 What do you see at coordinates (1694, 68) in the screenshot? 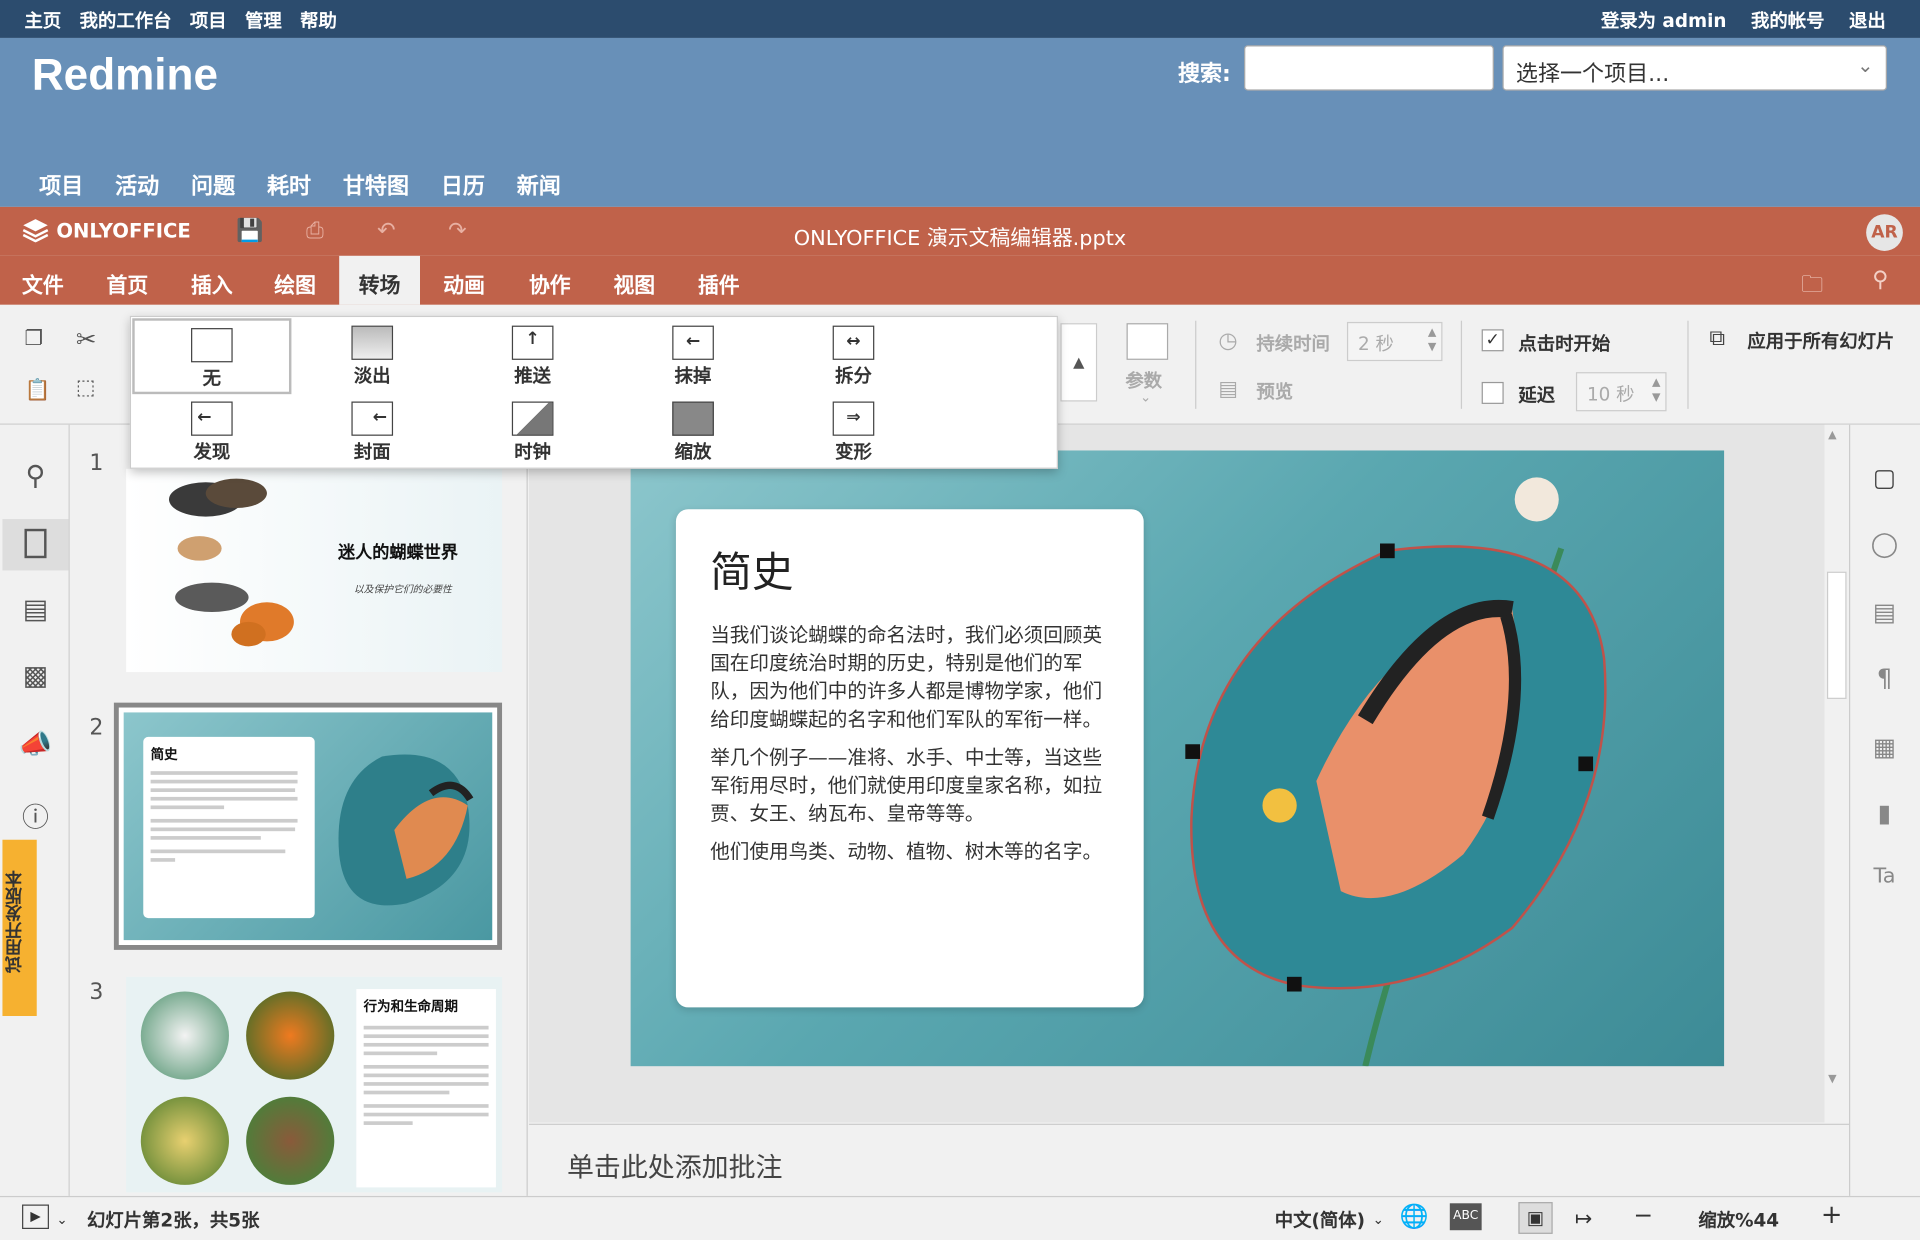
I see `project-select: 选择一个项目... ⌄` at bounding box center [1694, 68].